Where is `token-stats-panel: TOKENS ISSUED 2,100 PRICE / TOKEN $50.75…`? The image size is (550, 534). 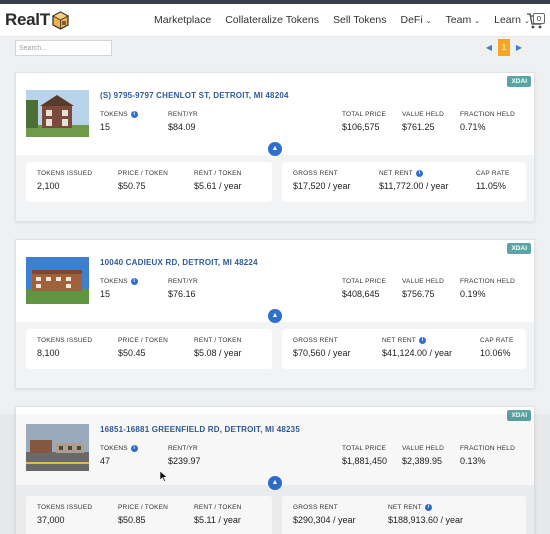
token-stats-panel: TOKENS ISSUED 2,100 PRICE / TOKEN $50.75… is located at coordinates (149, 182).